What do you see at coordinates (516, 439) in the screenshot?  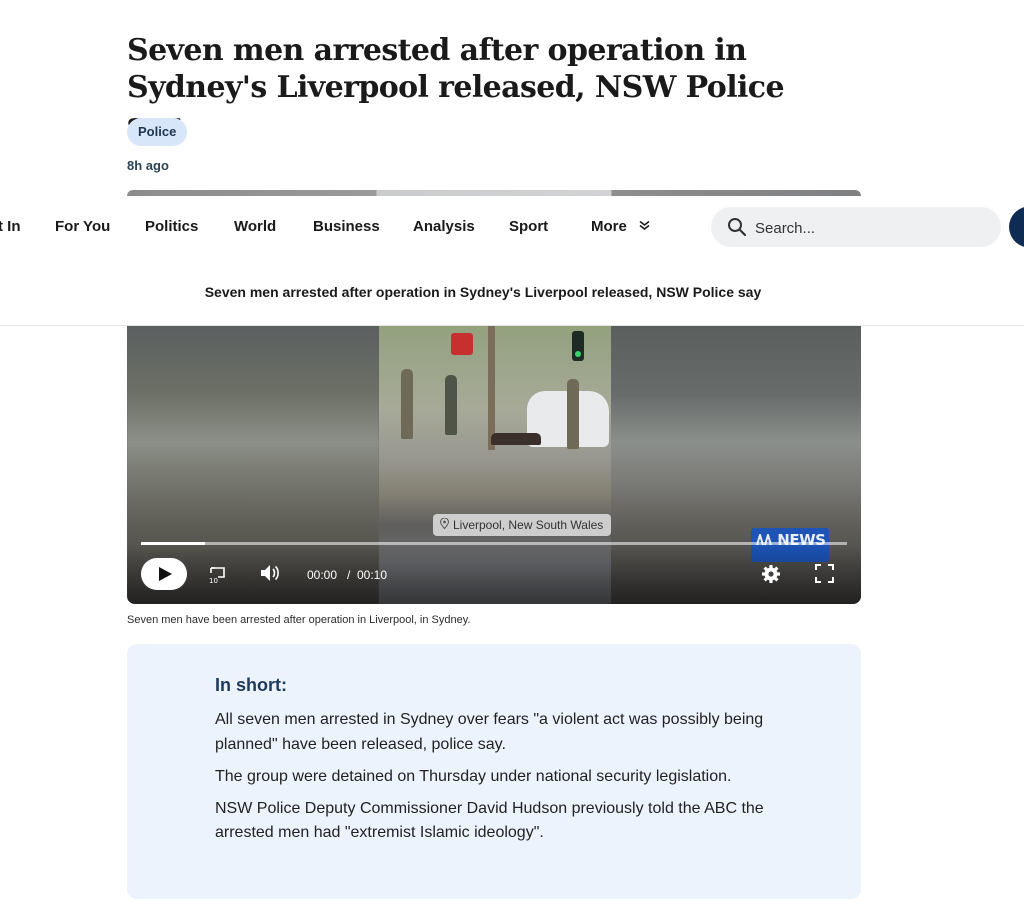 I see `person-on-ground` at bounding box center [516, 439].